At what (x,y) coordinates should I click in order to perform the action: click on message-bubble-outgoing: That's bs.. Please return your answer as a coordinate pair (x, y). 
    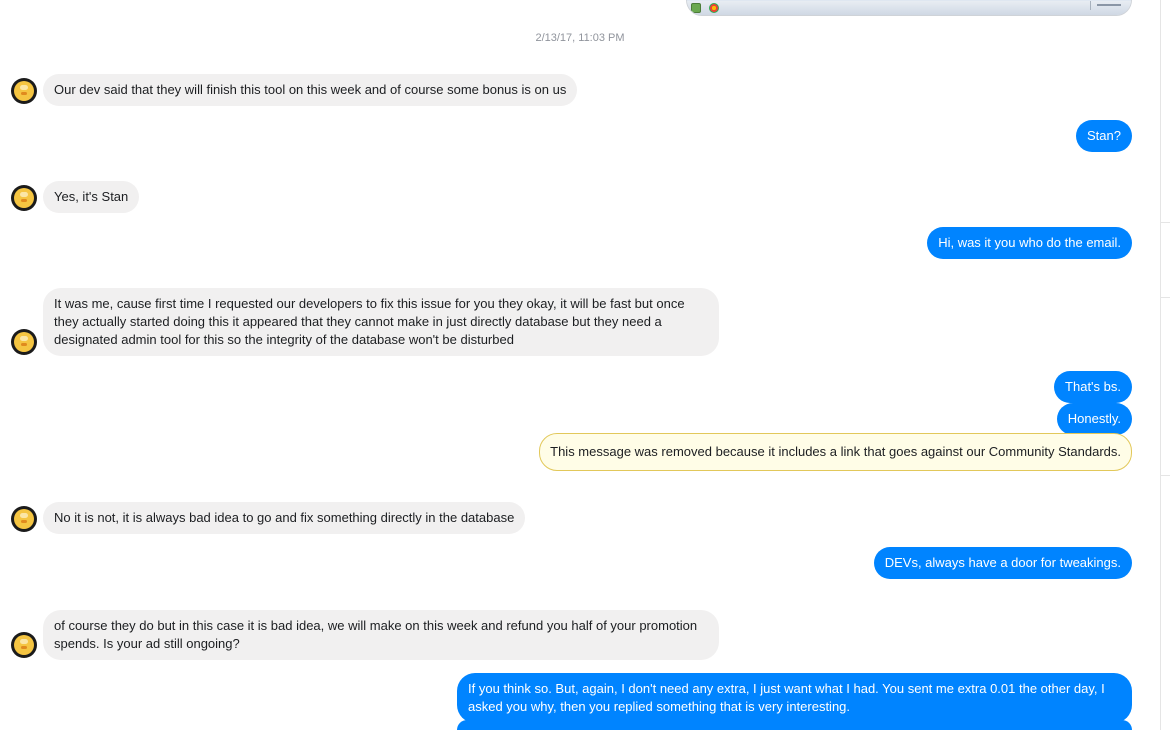
    Looking at the image, I should click on (1093, 387).